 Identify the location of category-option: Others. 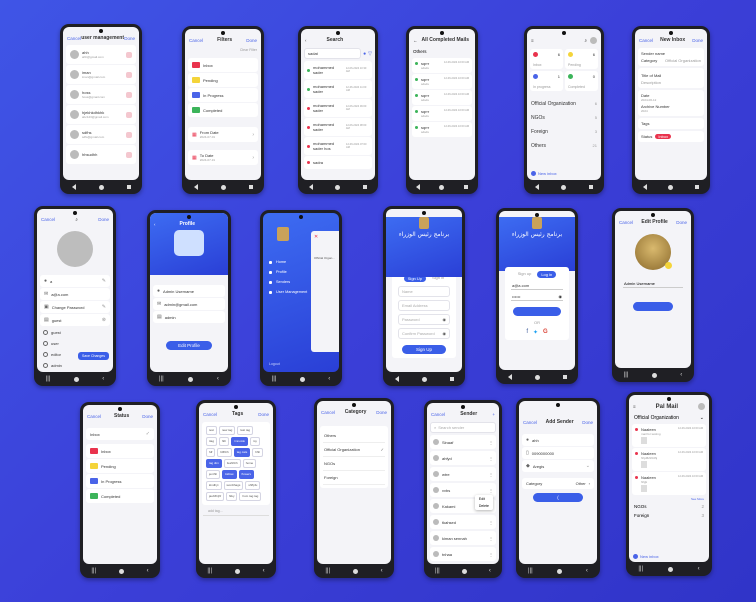
(354, 436).